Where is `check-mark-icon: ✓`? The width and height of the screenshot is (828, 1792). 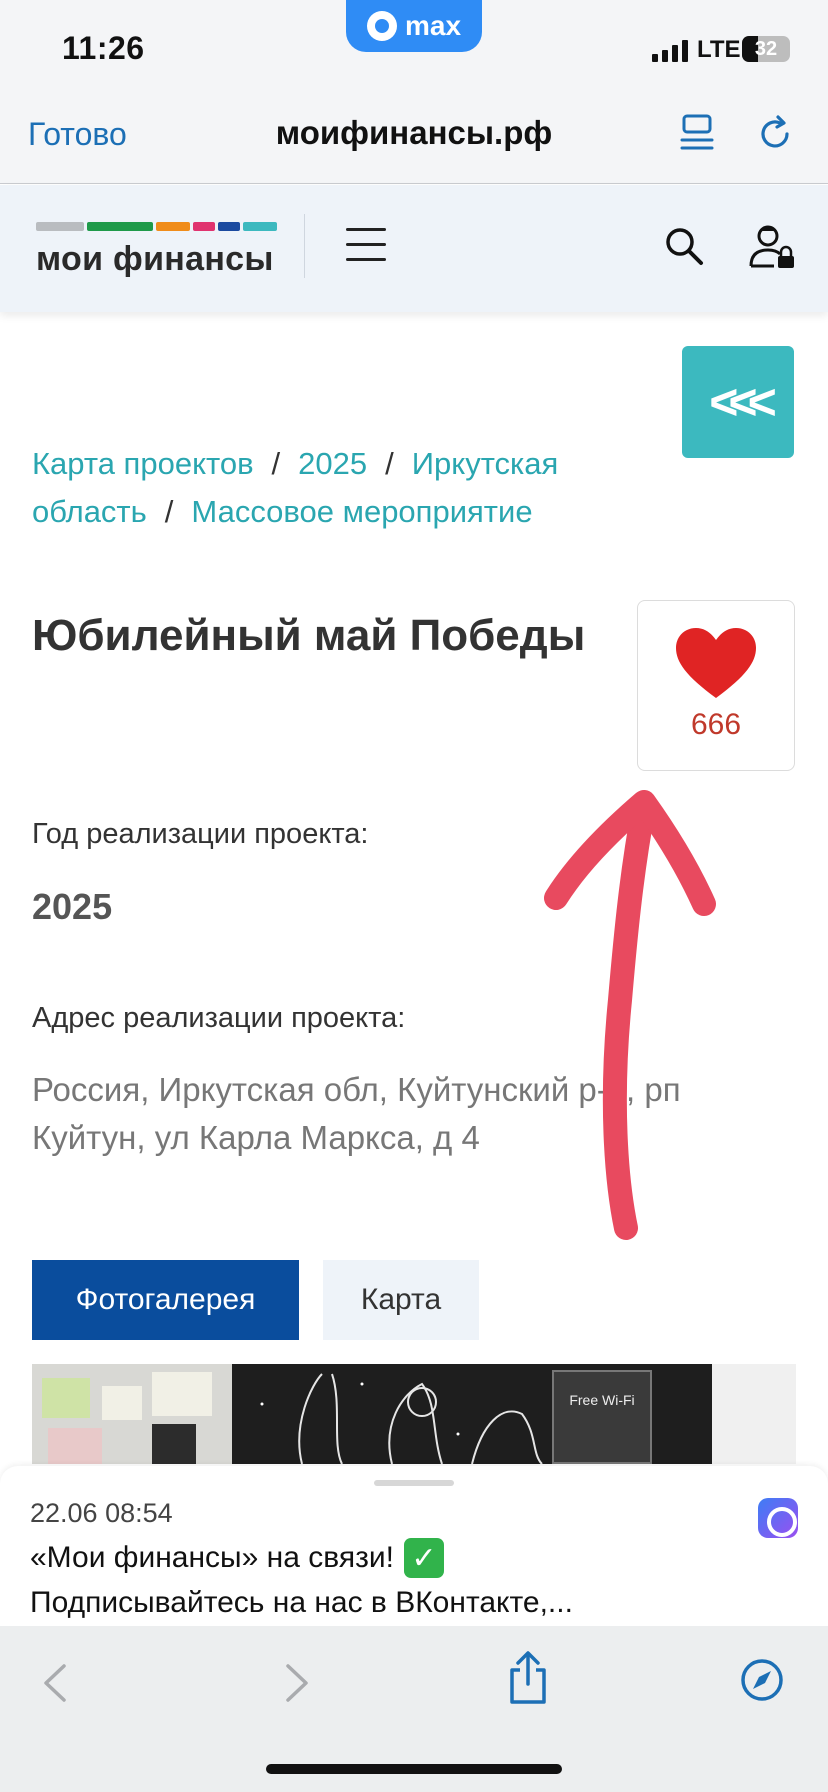 check-mark-icon: ✓ is located at coordinates (423, 1558).